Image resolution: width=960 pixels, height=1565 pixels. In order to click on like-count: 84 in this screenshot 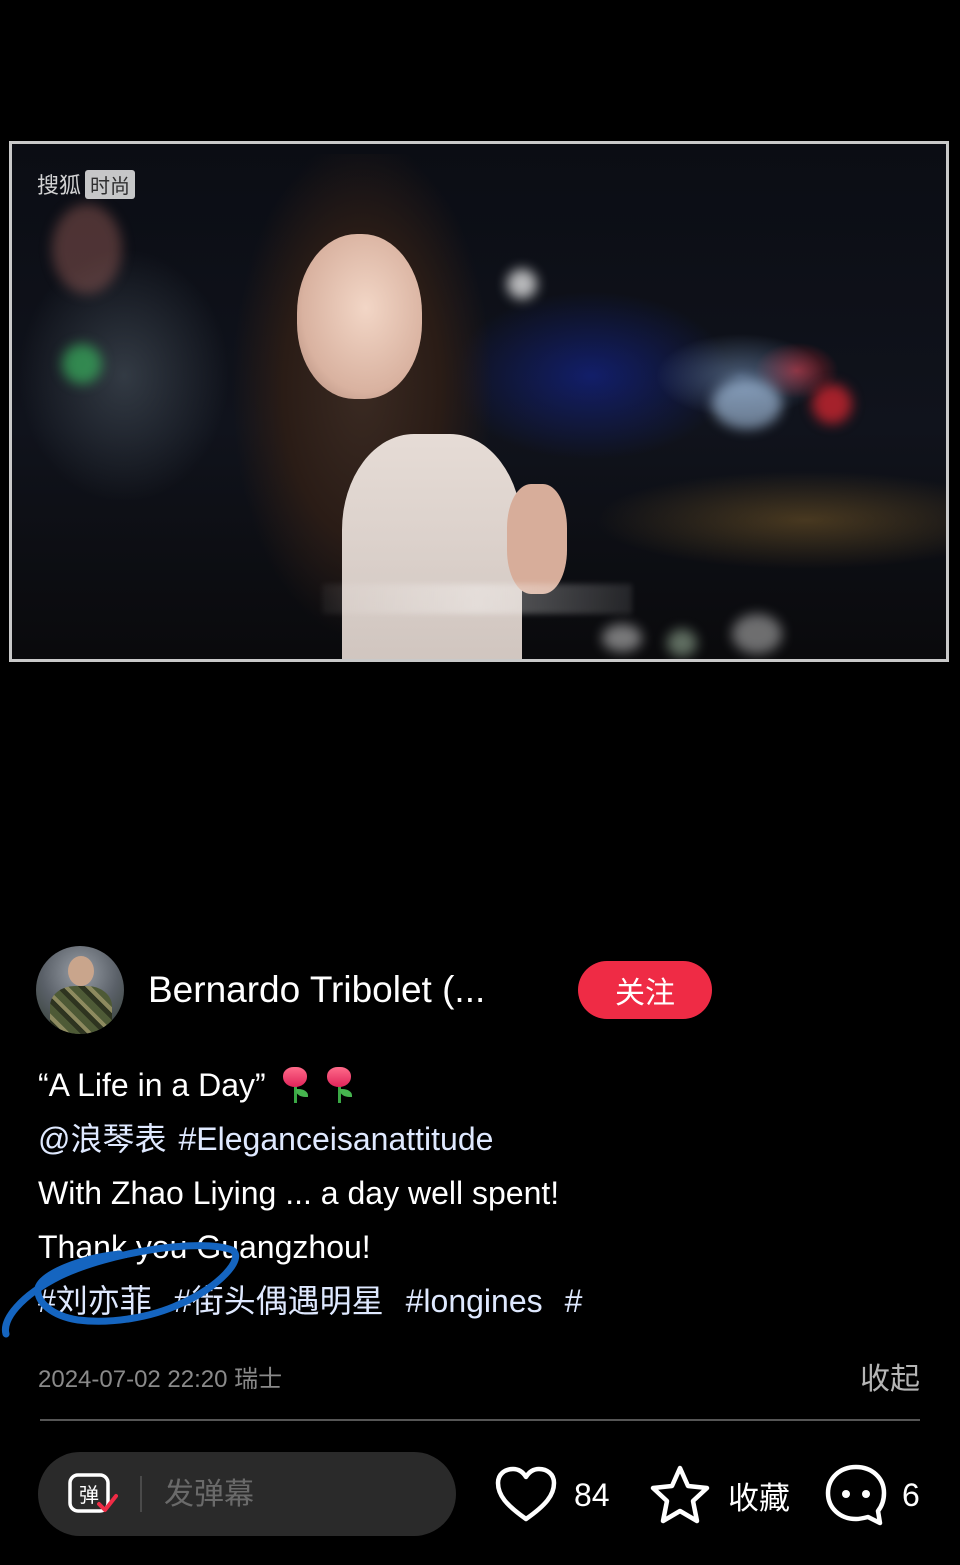, I will do `click(592, 1494)`.